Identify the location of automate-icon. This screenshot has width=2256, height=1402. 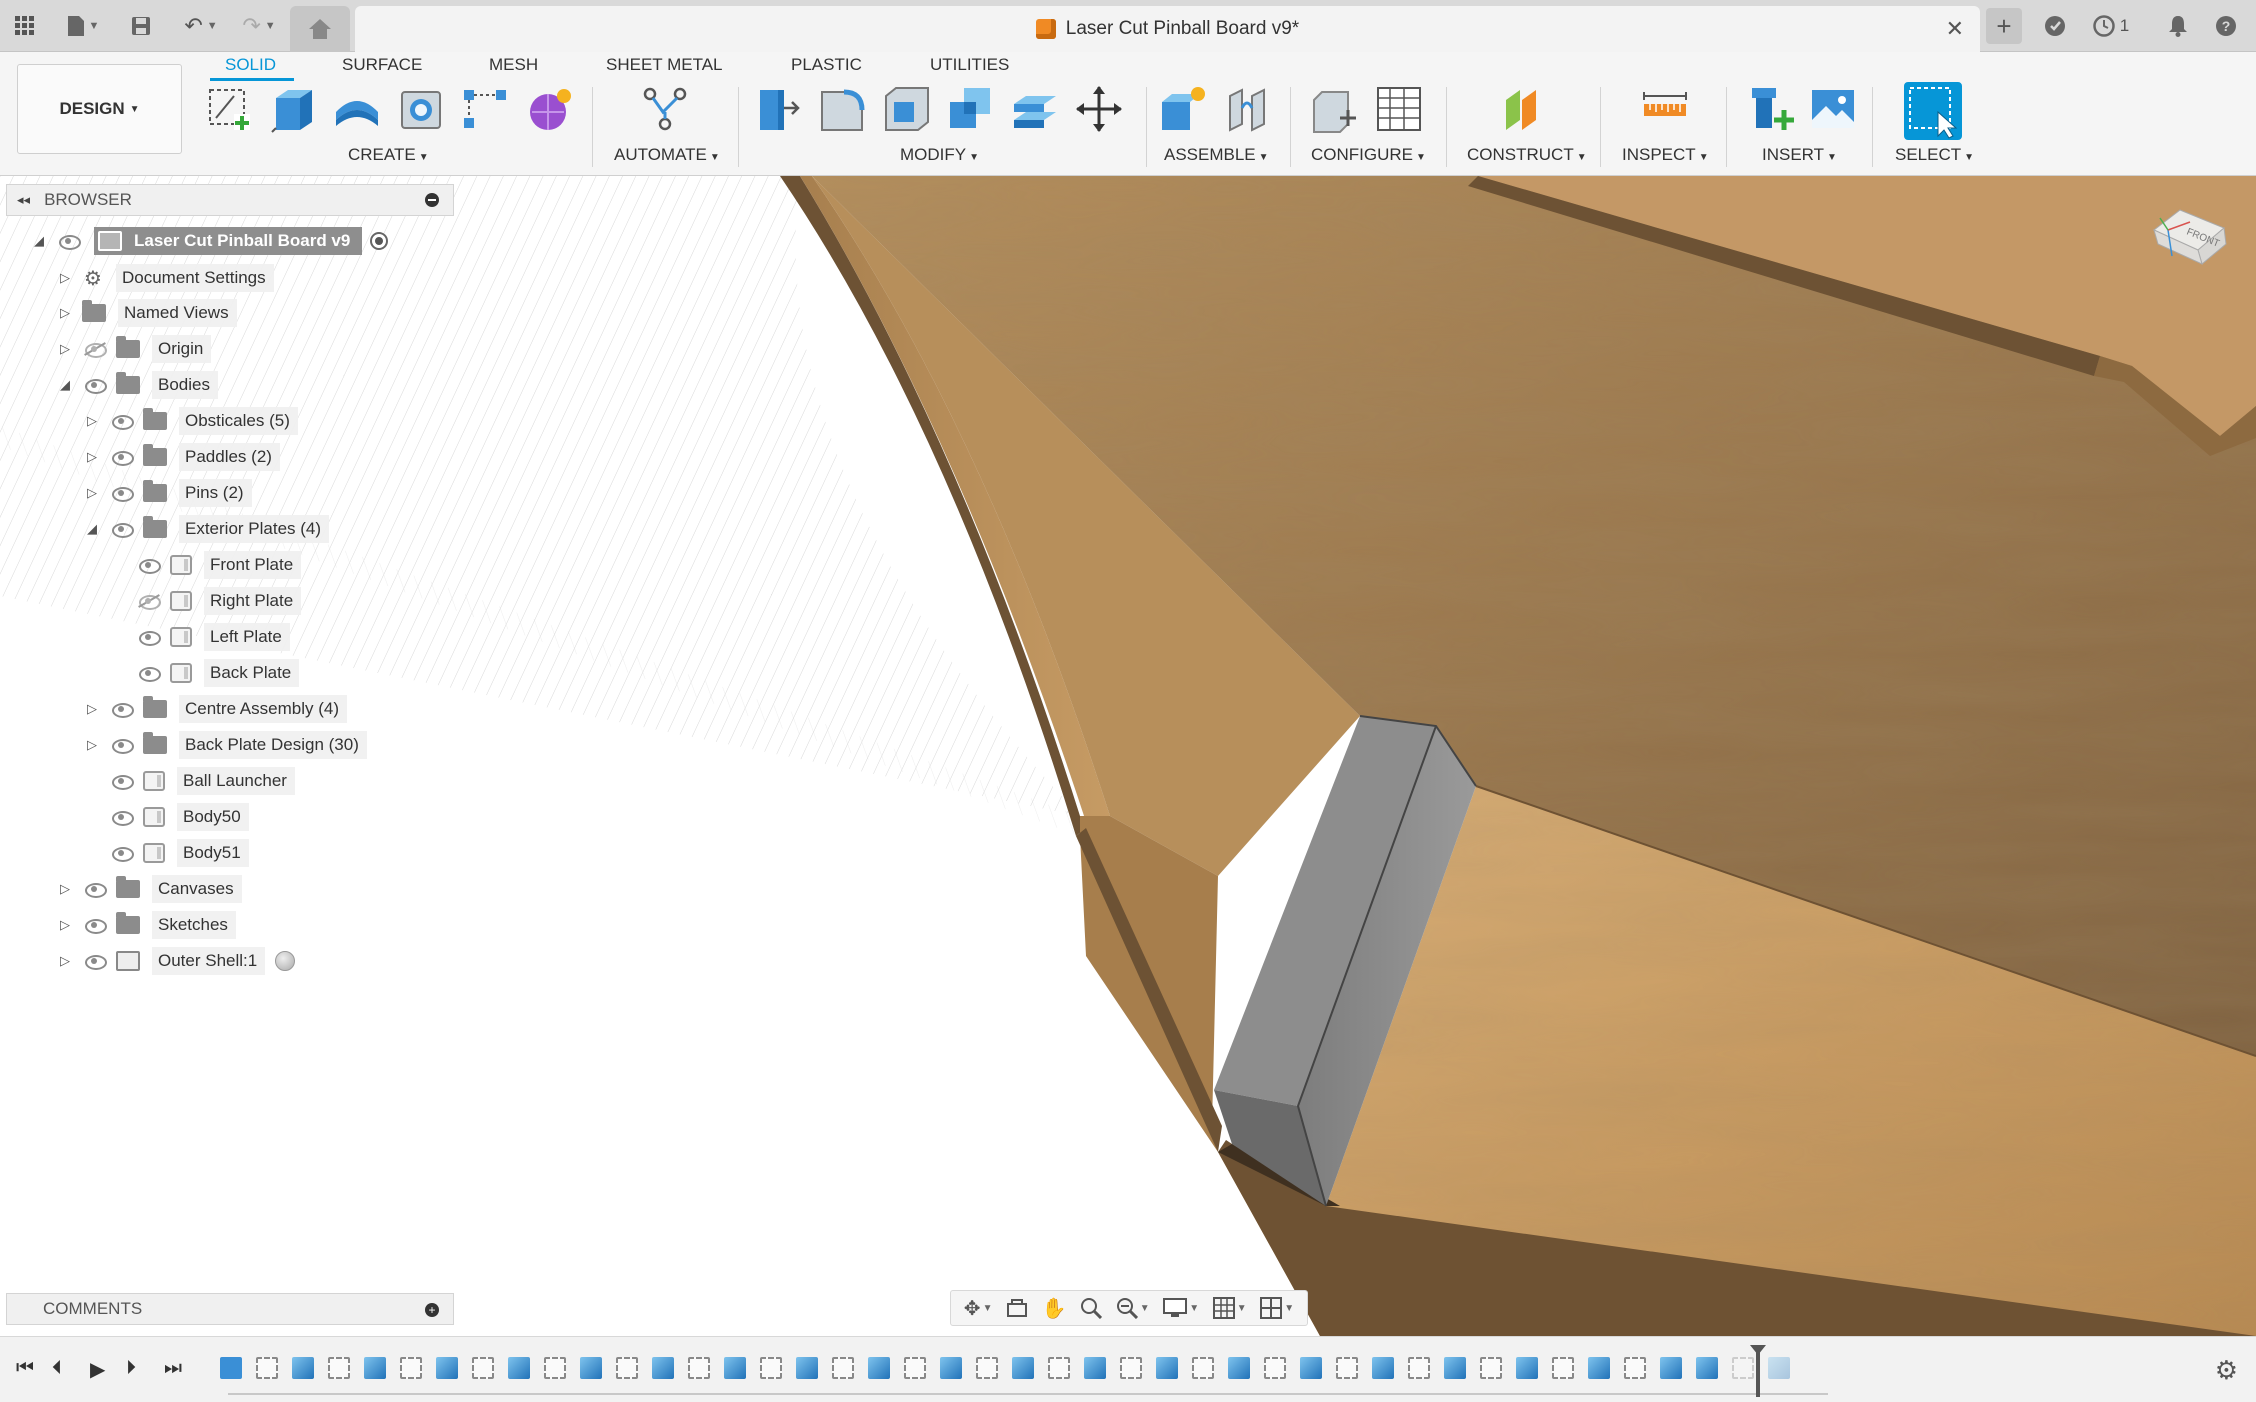
(665, 109).